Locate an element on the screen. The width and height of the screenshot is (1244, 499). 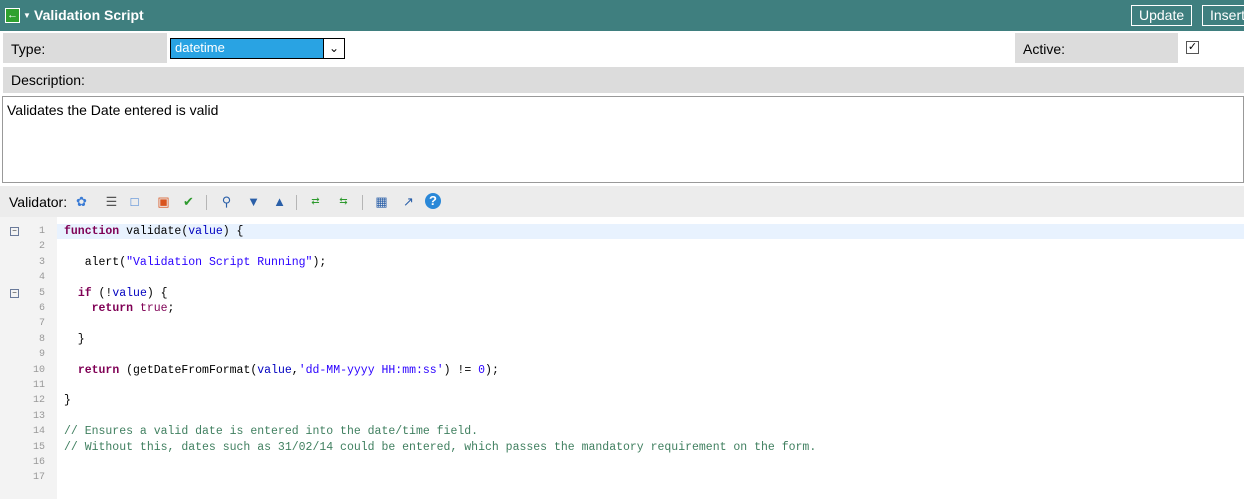
check-syntax-icon: ✔ is located at coordinates (188, 201).